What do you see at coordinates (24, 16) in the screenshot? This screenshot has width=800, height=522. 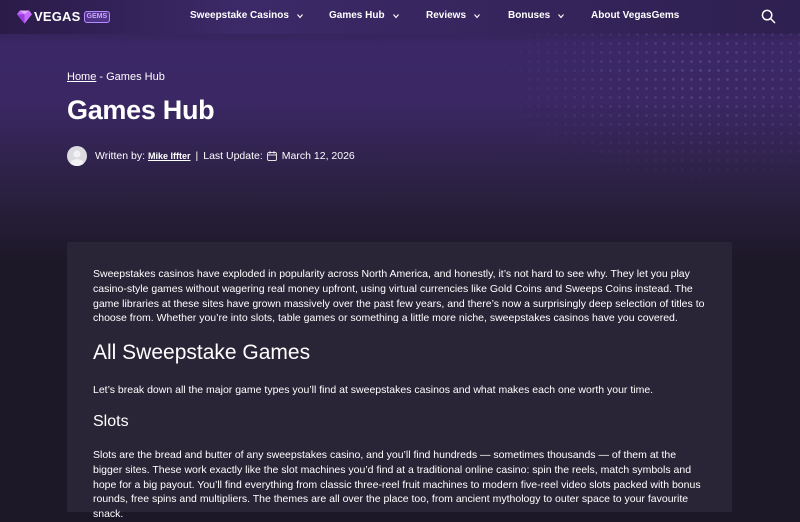 I see `gem-icon` at bounding box center [24, 16].